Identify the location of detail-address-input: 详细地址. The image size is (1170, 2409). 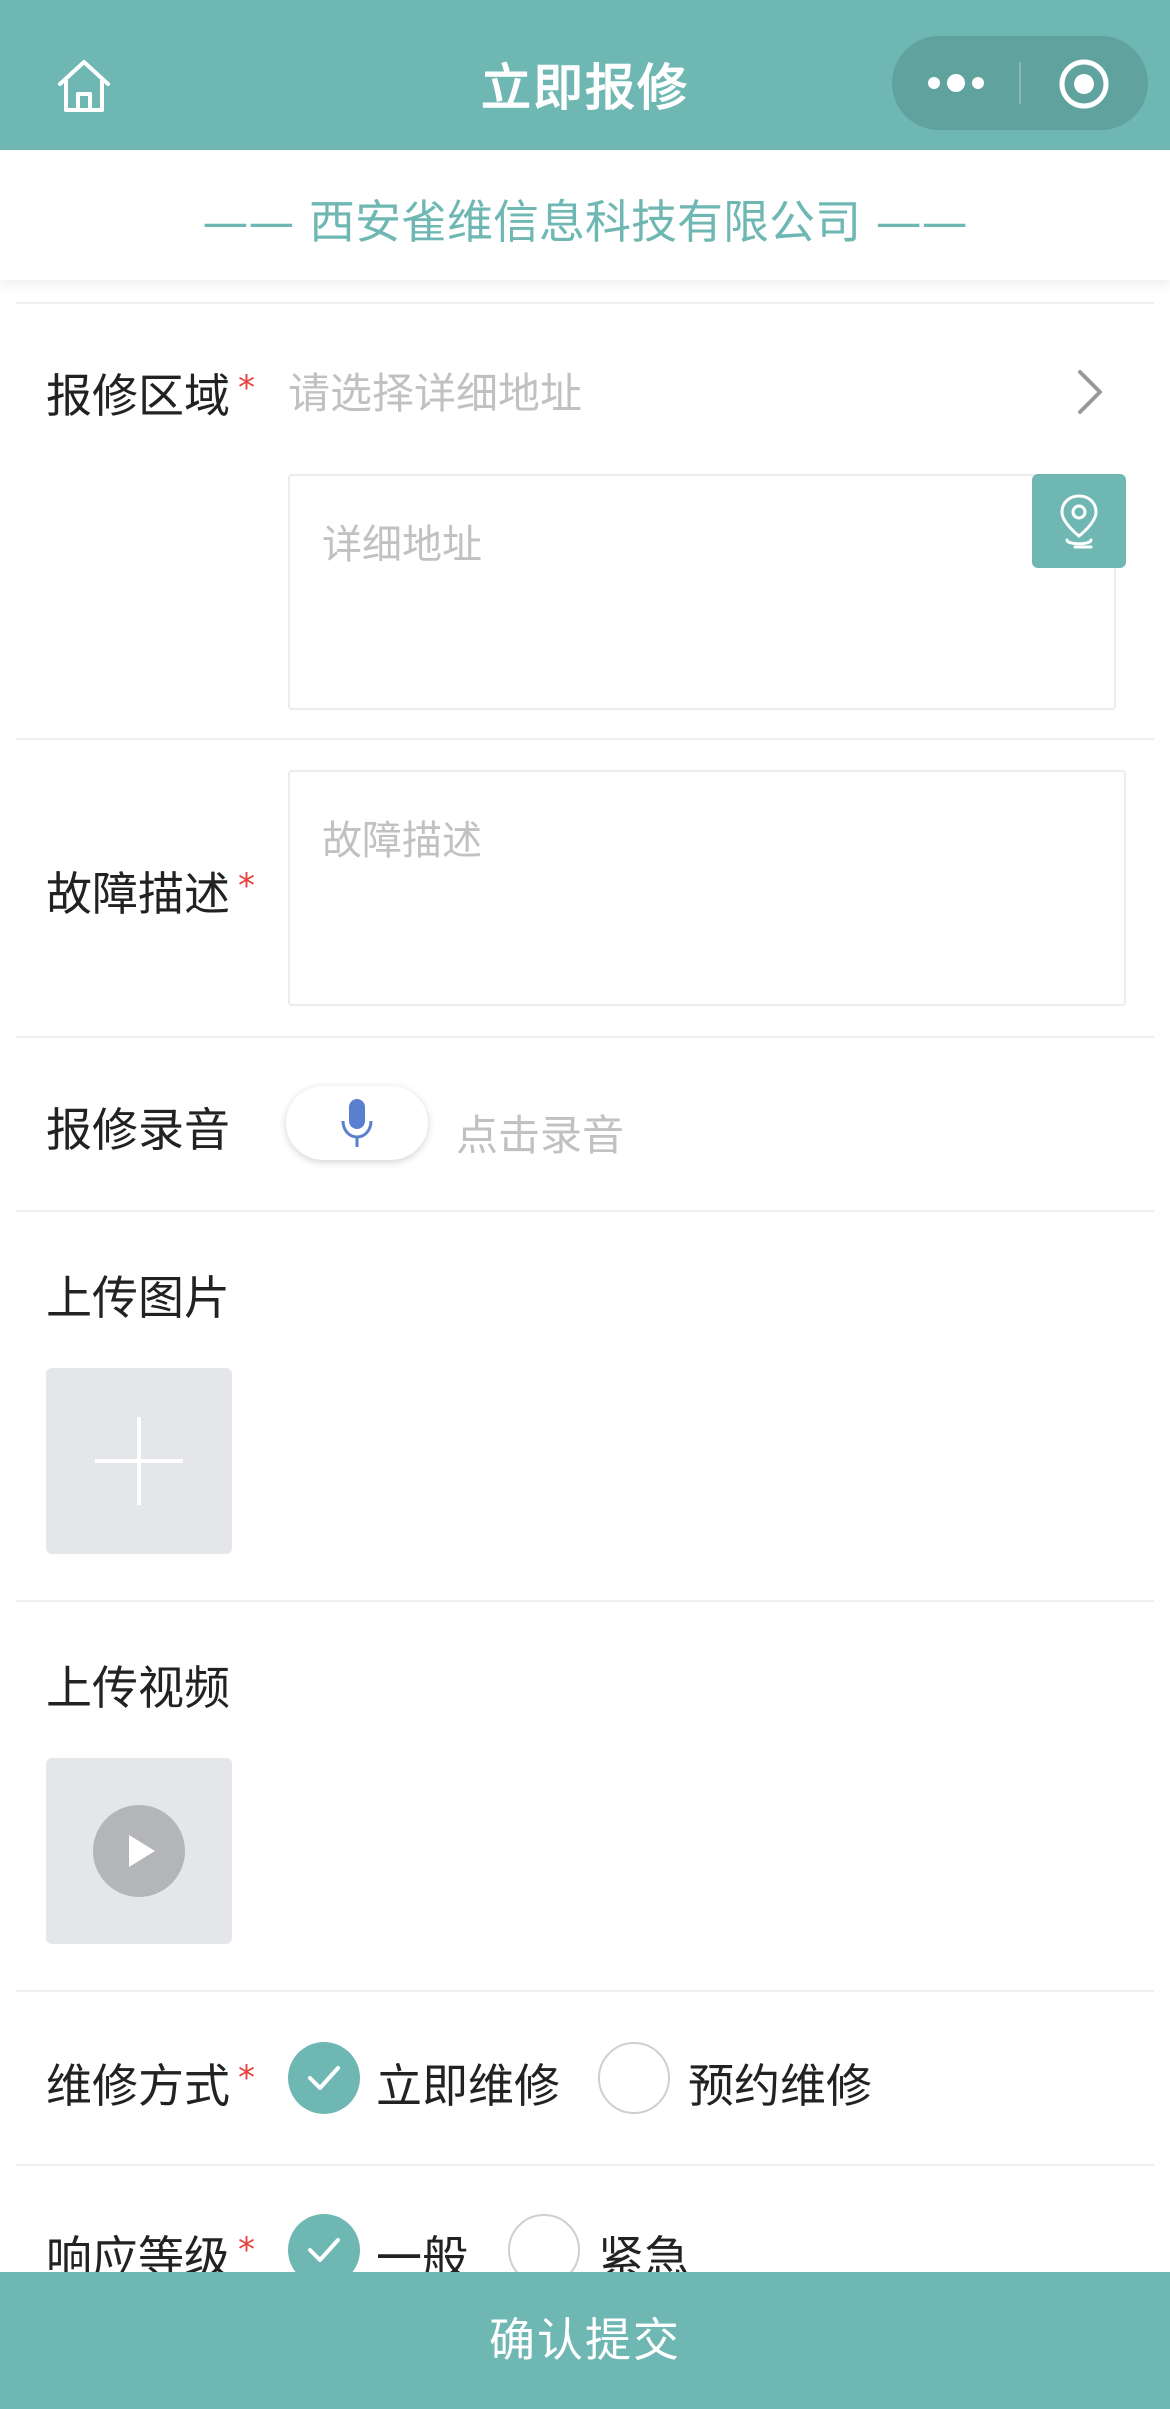
(702, 592).